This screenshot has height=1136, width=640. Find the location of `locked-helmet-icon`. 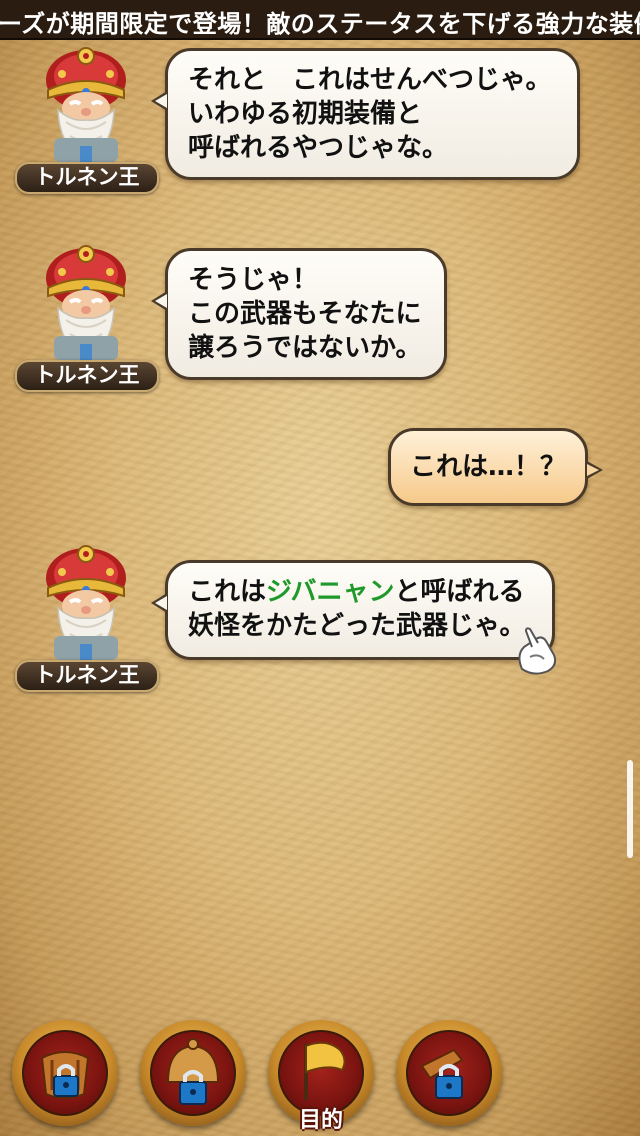

locked-helmet-icon is located at coordinates (193, 1071).